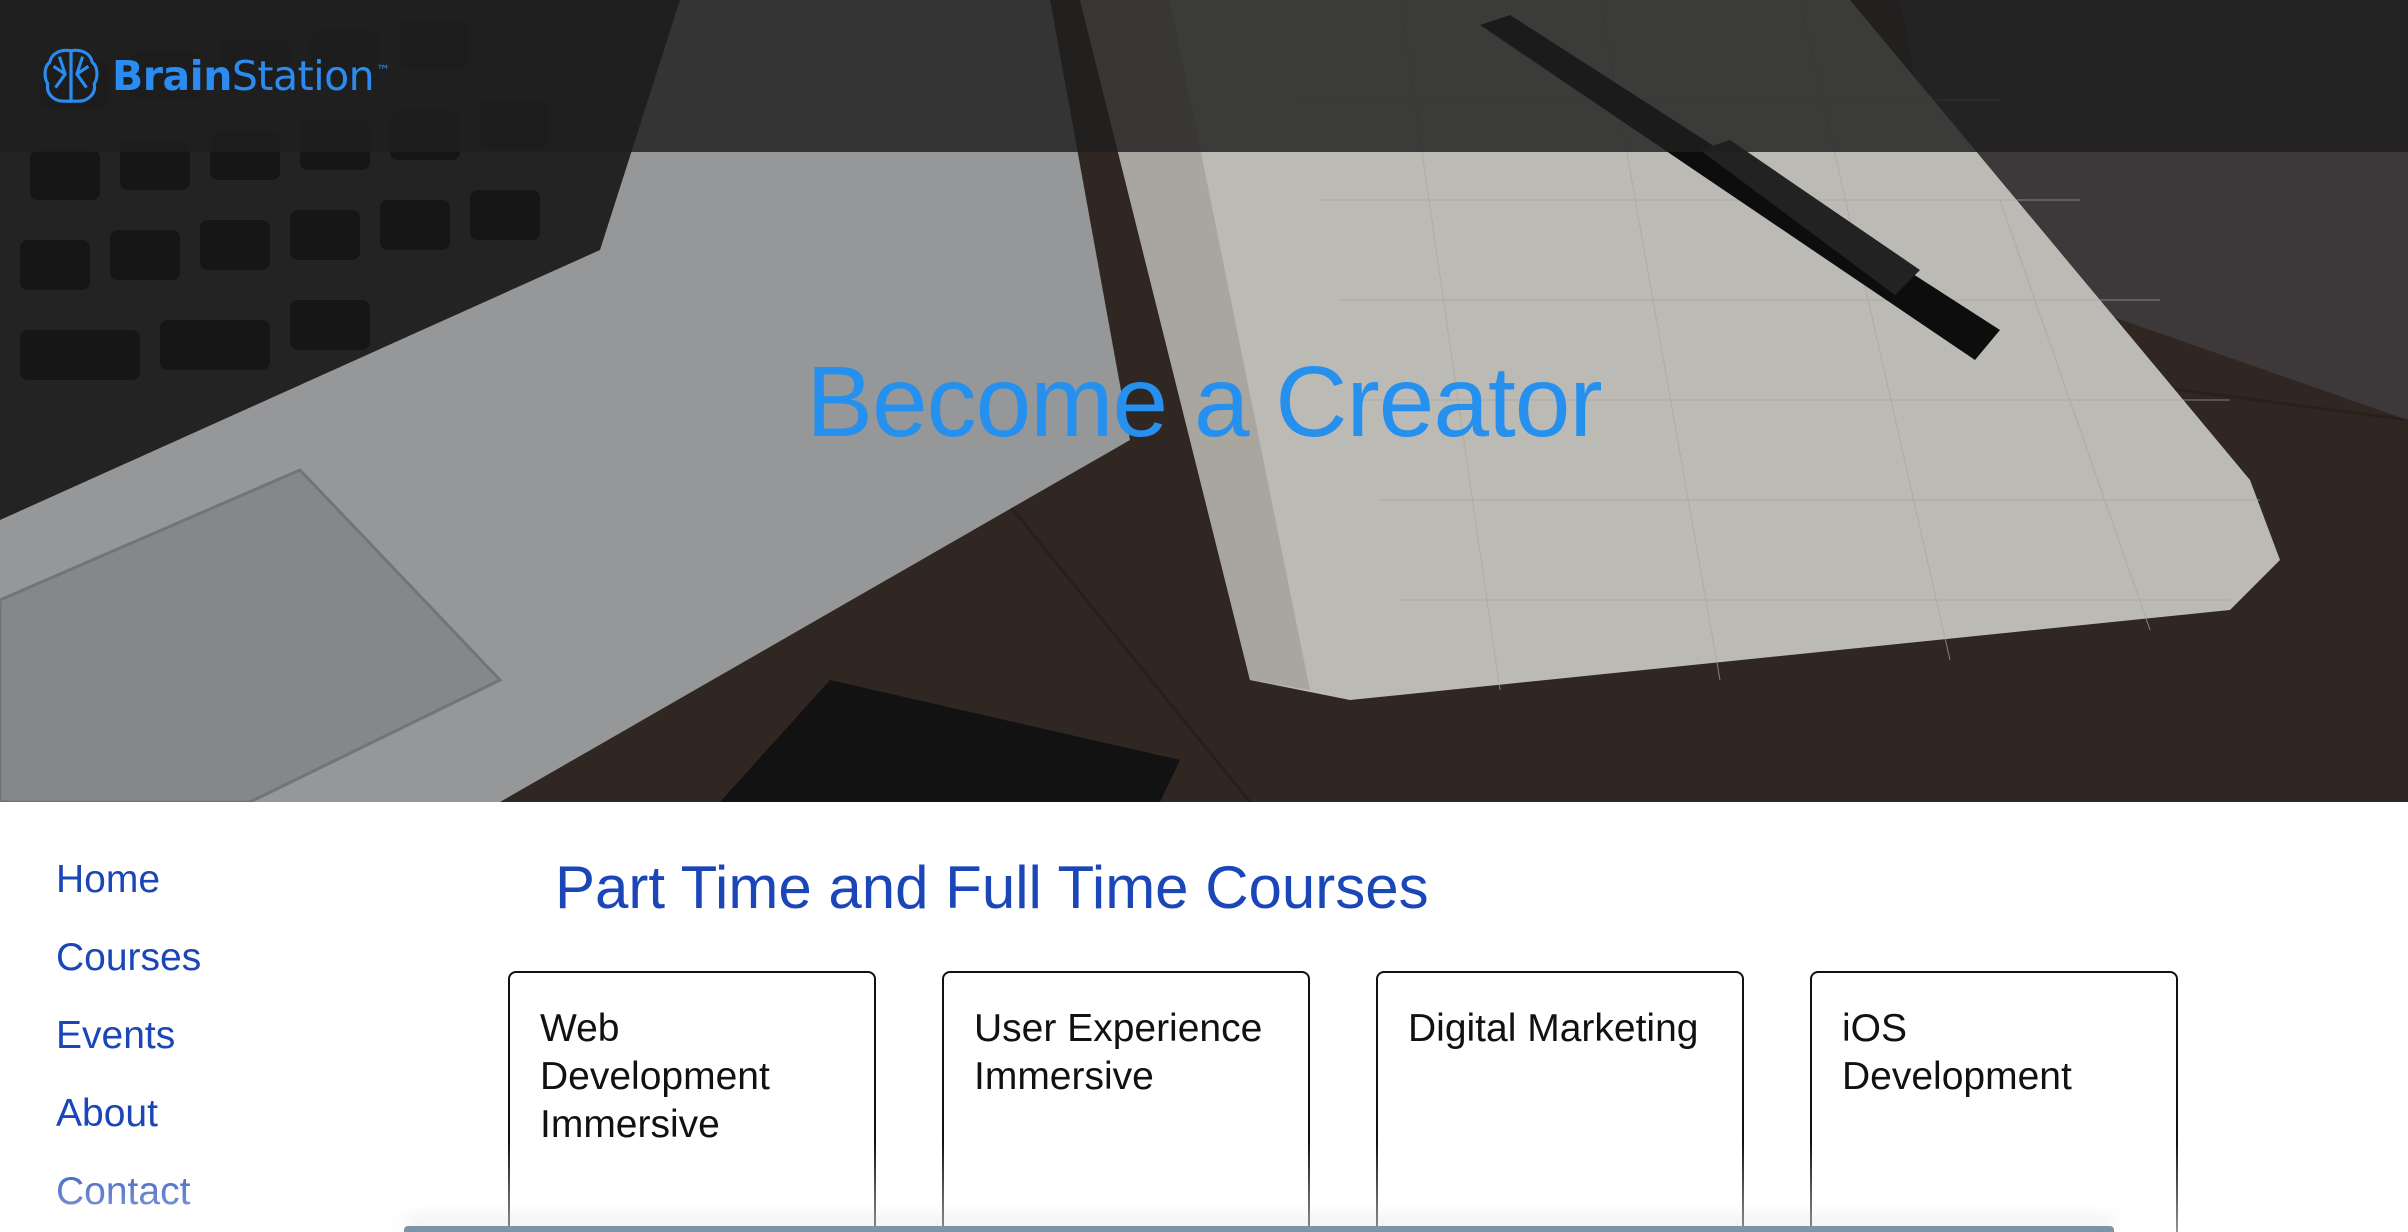  Describe the element at coordinates (992, 887) in the screenshot. I see `courses-section-title: Part Time and Full Time Courses` at that location.